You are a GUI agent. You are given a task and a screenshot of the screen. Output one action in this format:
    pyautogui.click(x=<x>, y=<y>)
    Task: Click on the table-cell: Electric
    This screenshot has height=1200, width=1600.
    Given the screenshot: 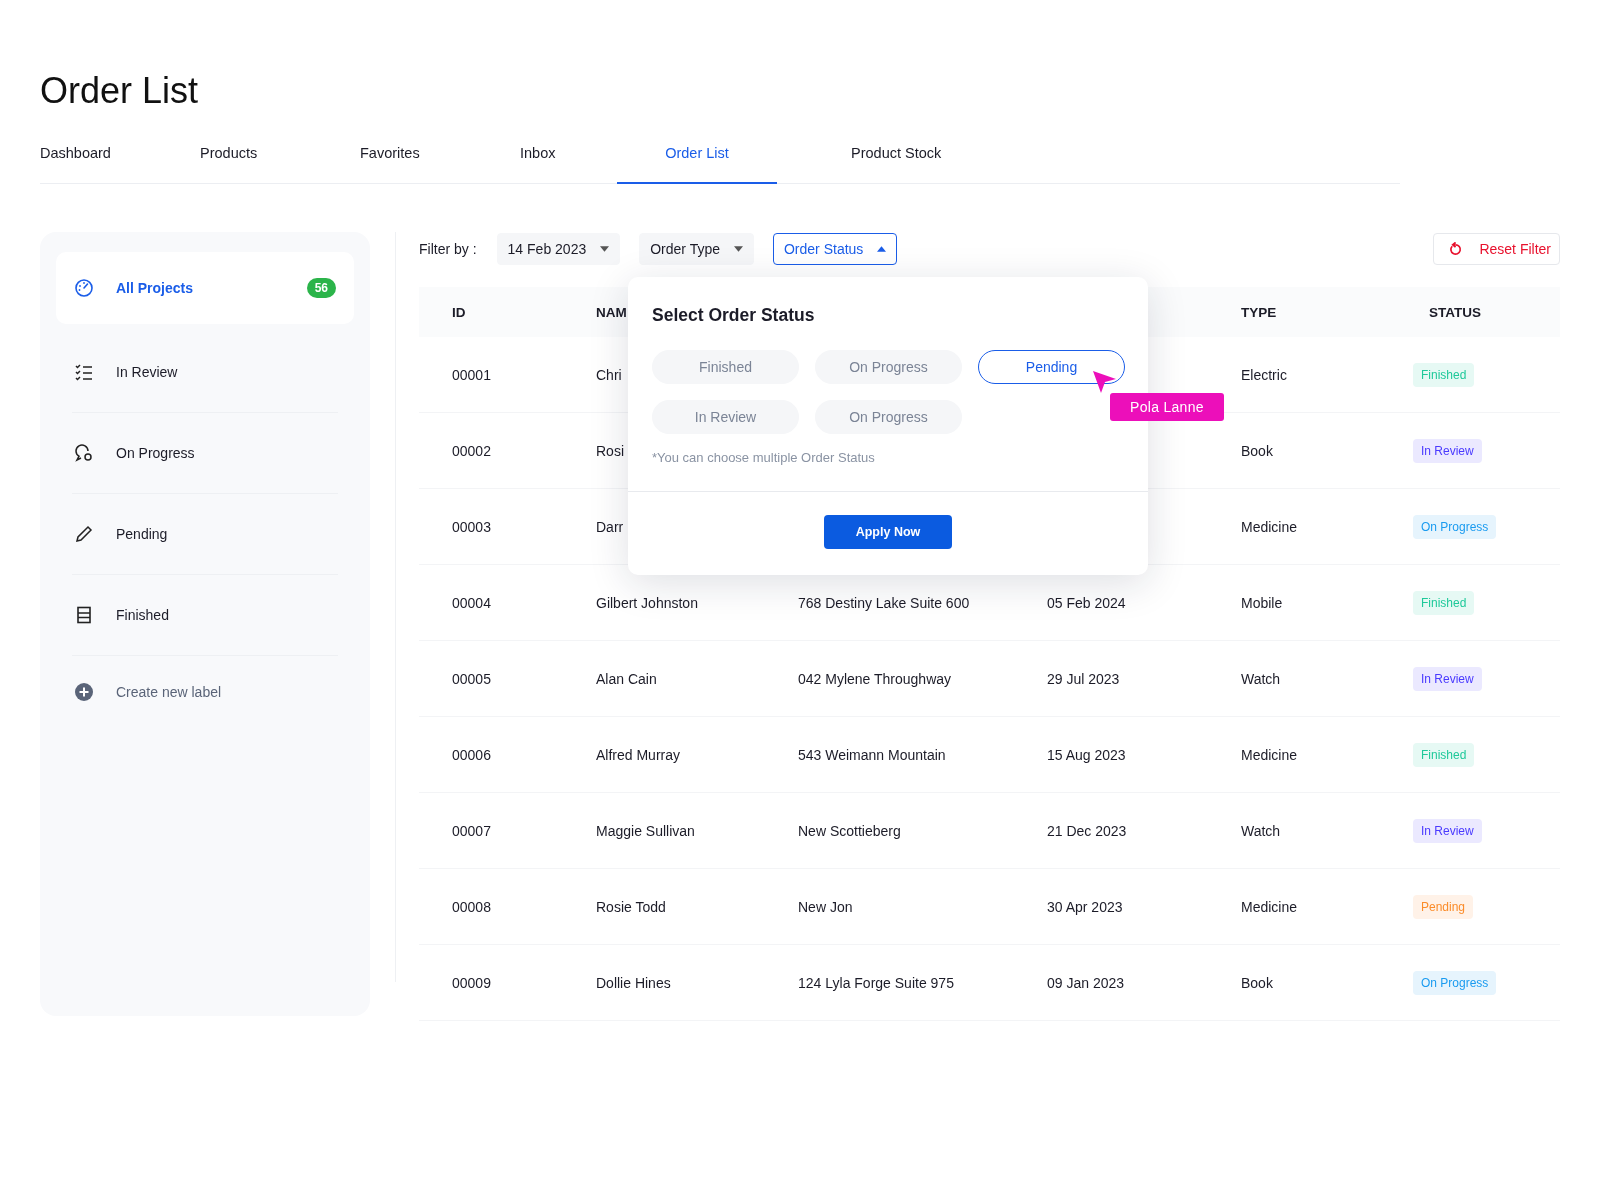 What is the action you would take?
    pyautogui.click(x=1264, y=374)
    